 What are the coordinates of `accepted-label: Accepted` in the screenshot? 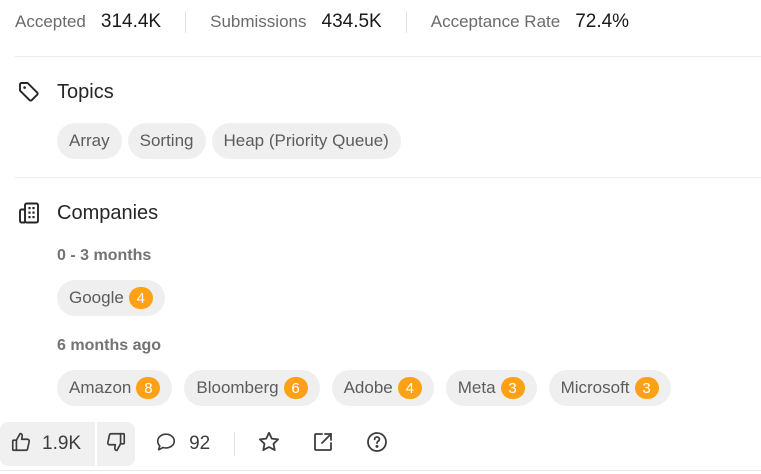 It's located at (50, 21).